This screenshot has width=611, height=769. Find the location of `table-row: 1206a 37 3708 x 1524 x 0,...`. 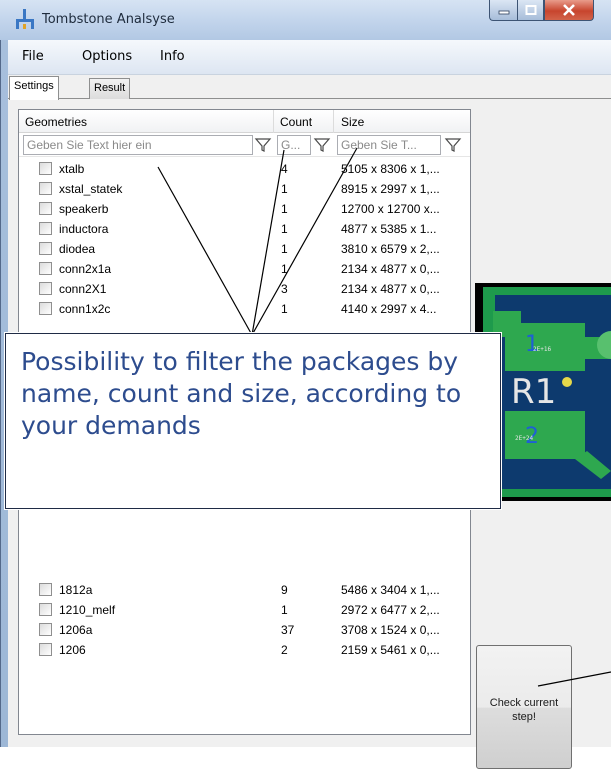

table-row: 1206a 37 3708 x 1524 x 0,... is located at coordinates (244, 630).